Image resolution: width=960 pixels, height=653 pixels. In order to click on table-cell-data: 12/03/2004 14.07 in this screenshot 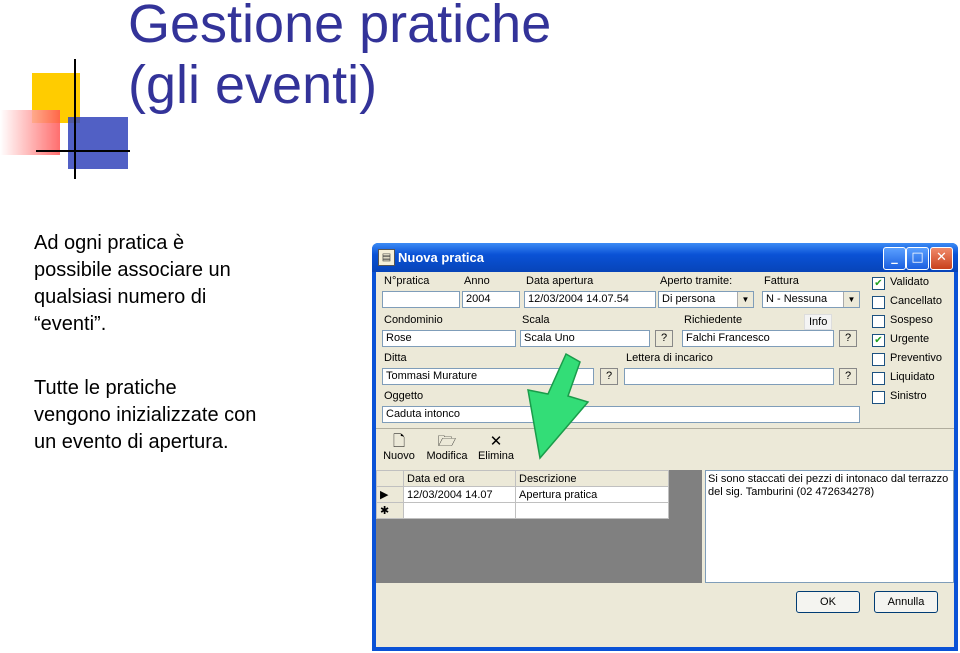, I will do `click(459, 494)`.